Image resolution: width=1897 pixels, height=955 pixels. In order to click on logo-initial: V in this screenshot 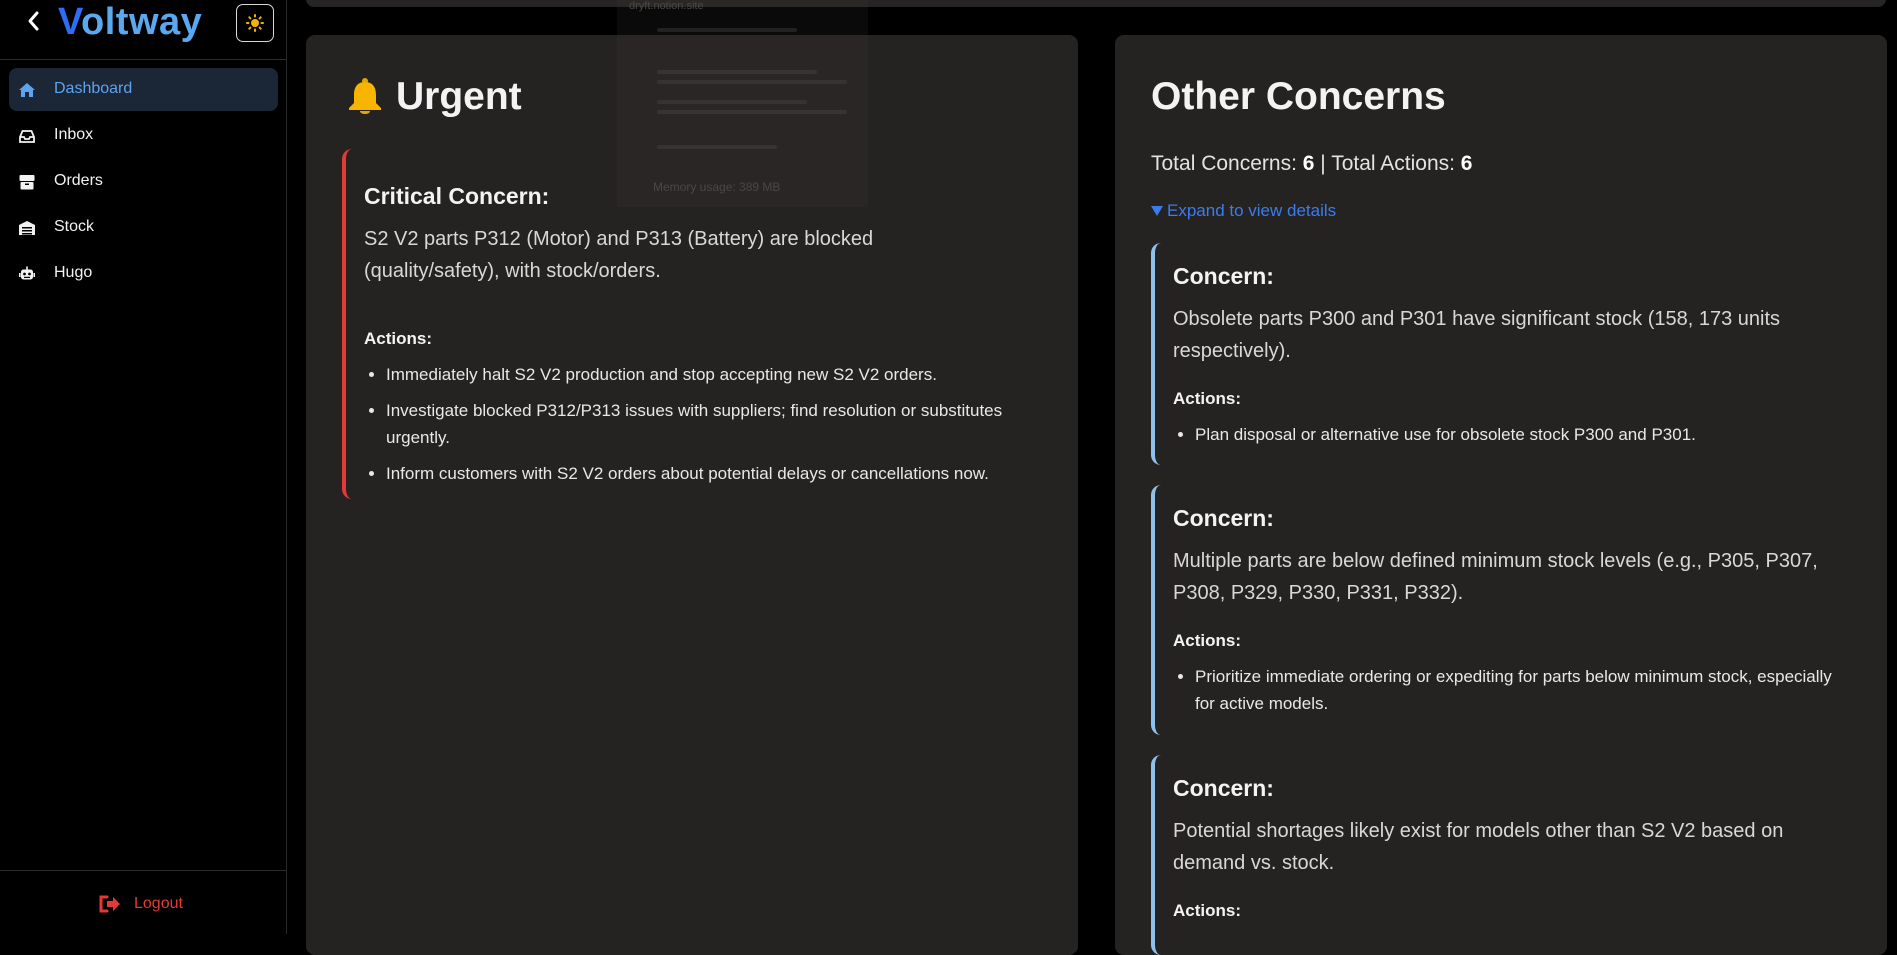, I will do `click(70, 22)`.